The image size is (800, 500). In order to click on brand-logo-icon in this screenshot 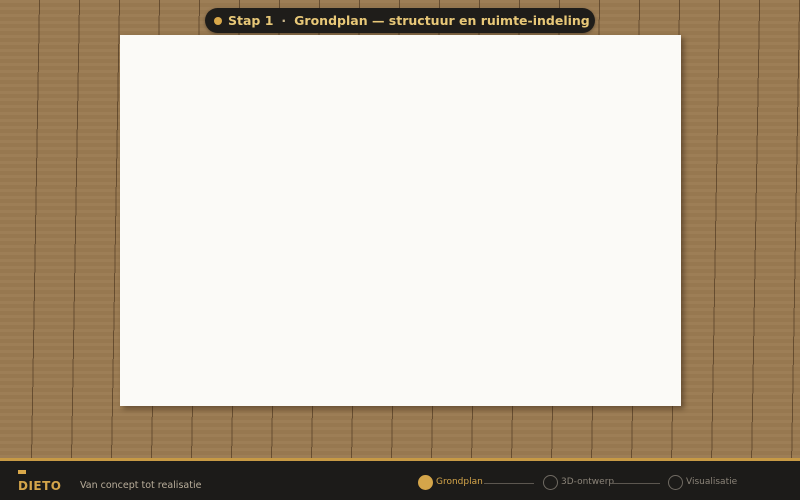, I will do `click(22, 472)`.